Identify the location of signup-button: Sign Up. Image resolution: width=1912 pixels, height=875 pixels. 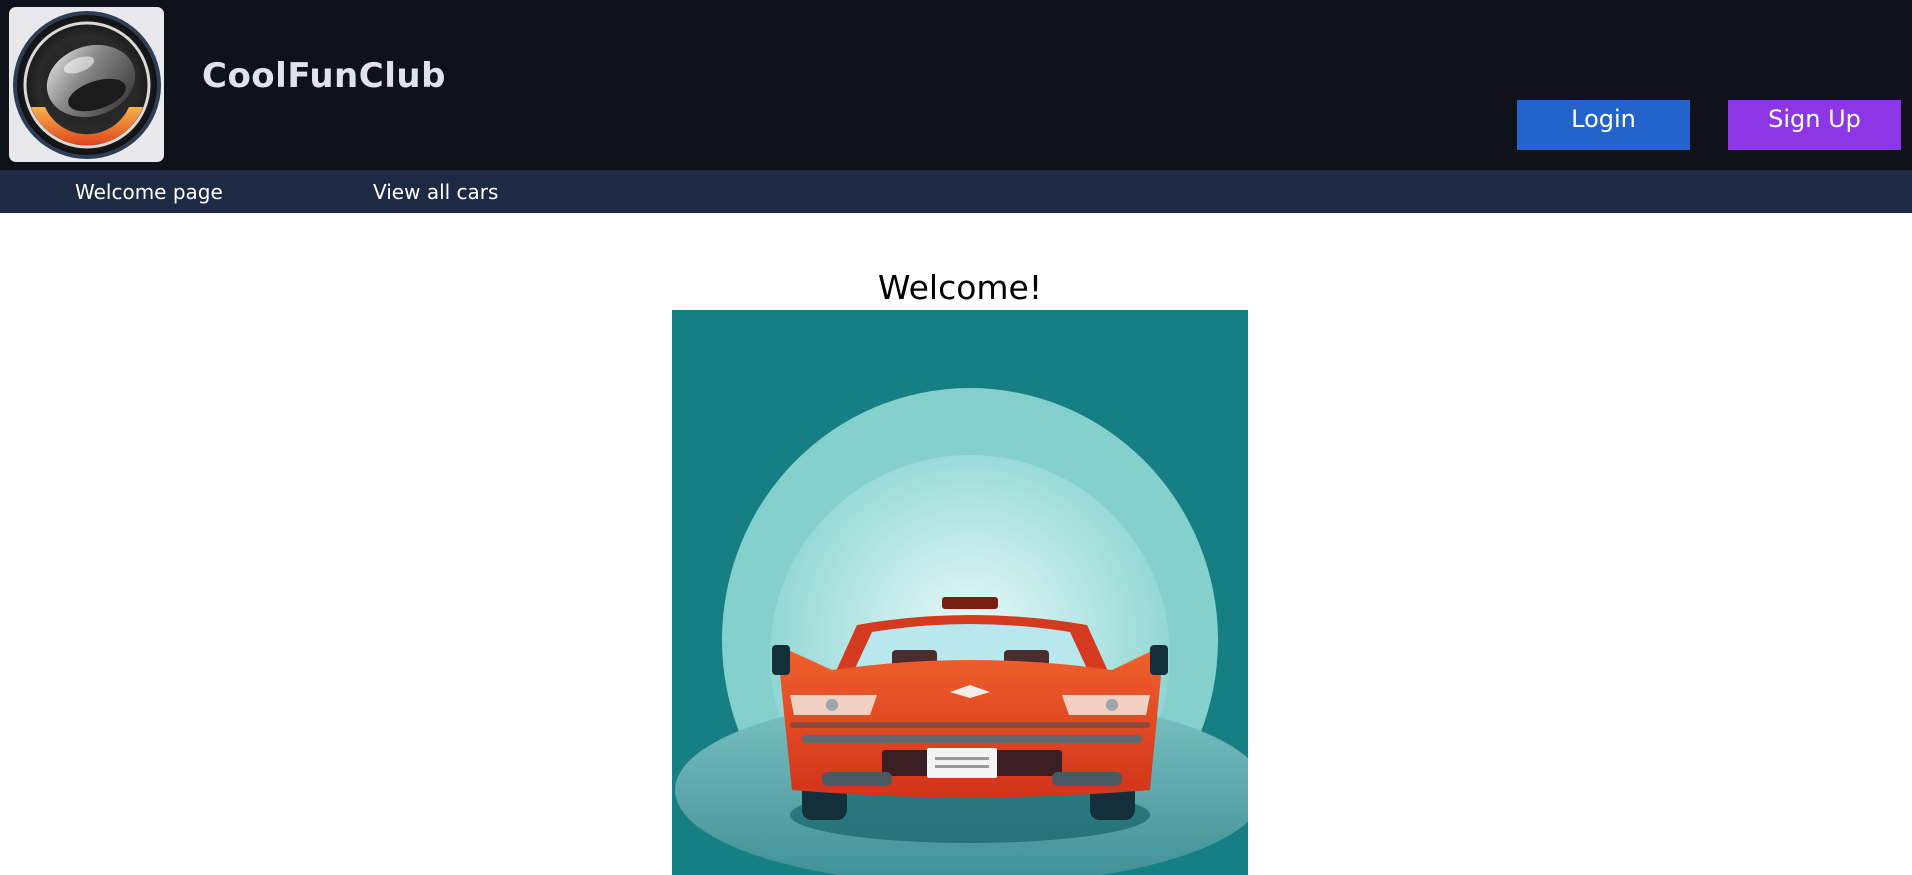
(1814, 125).